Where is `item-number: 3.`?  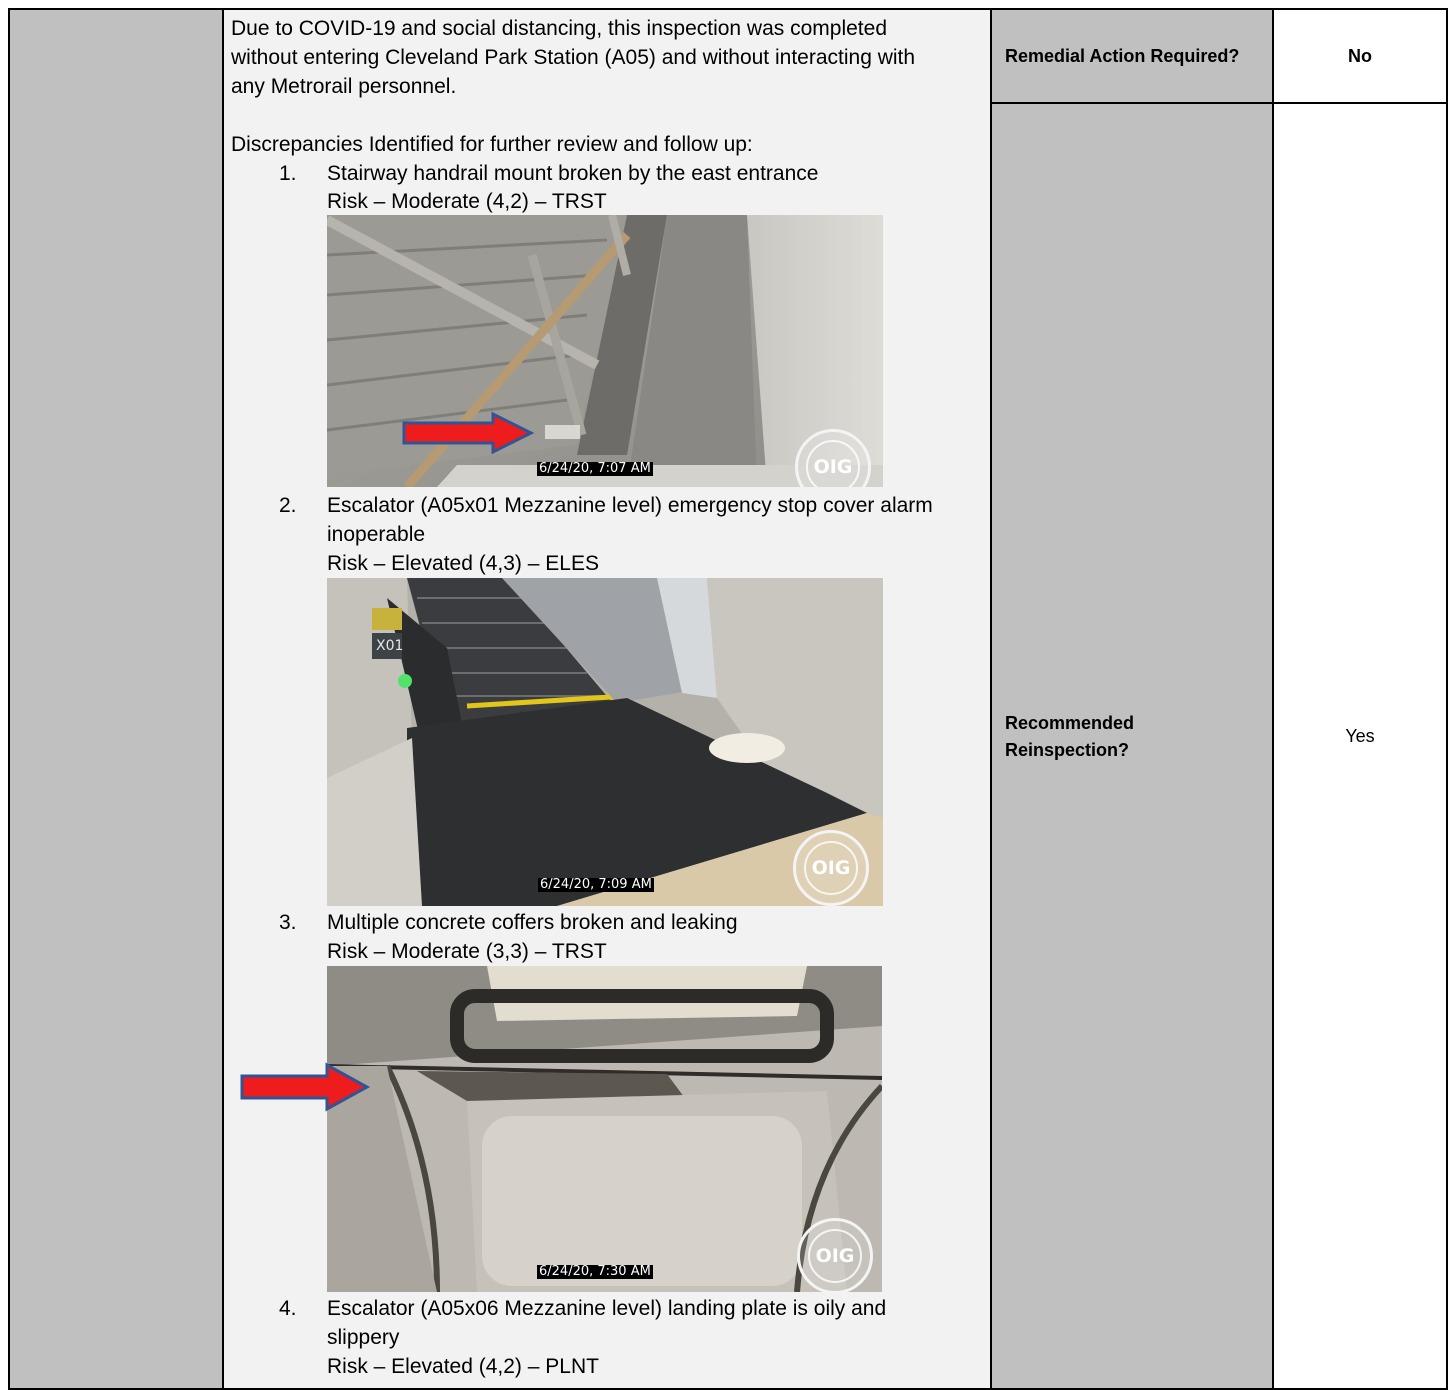
item-number: 3. is located at coordinates (288, 922).